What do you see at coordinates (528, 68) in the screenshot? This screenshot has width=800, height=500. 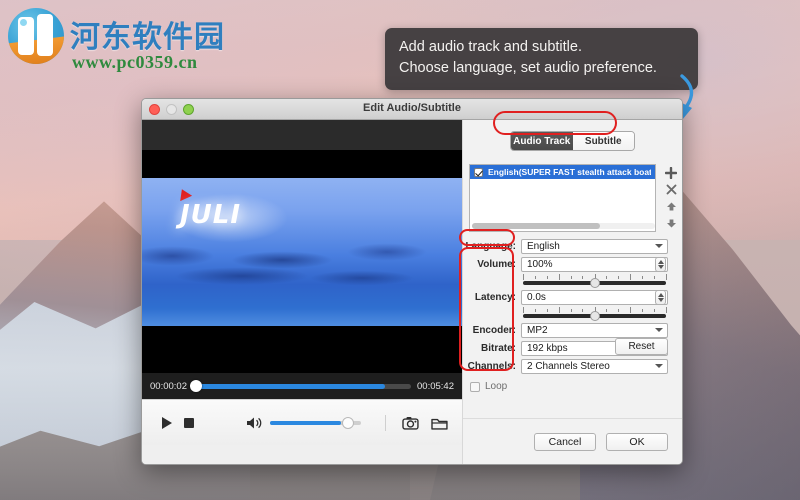 I see `callout-line-2: Choose language, set audio preference.` at bounding box center [528, 68].